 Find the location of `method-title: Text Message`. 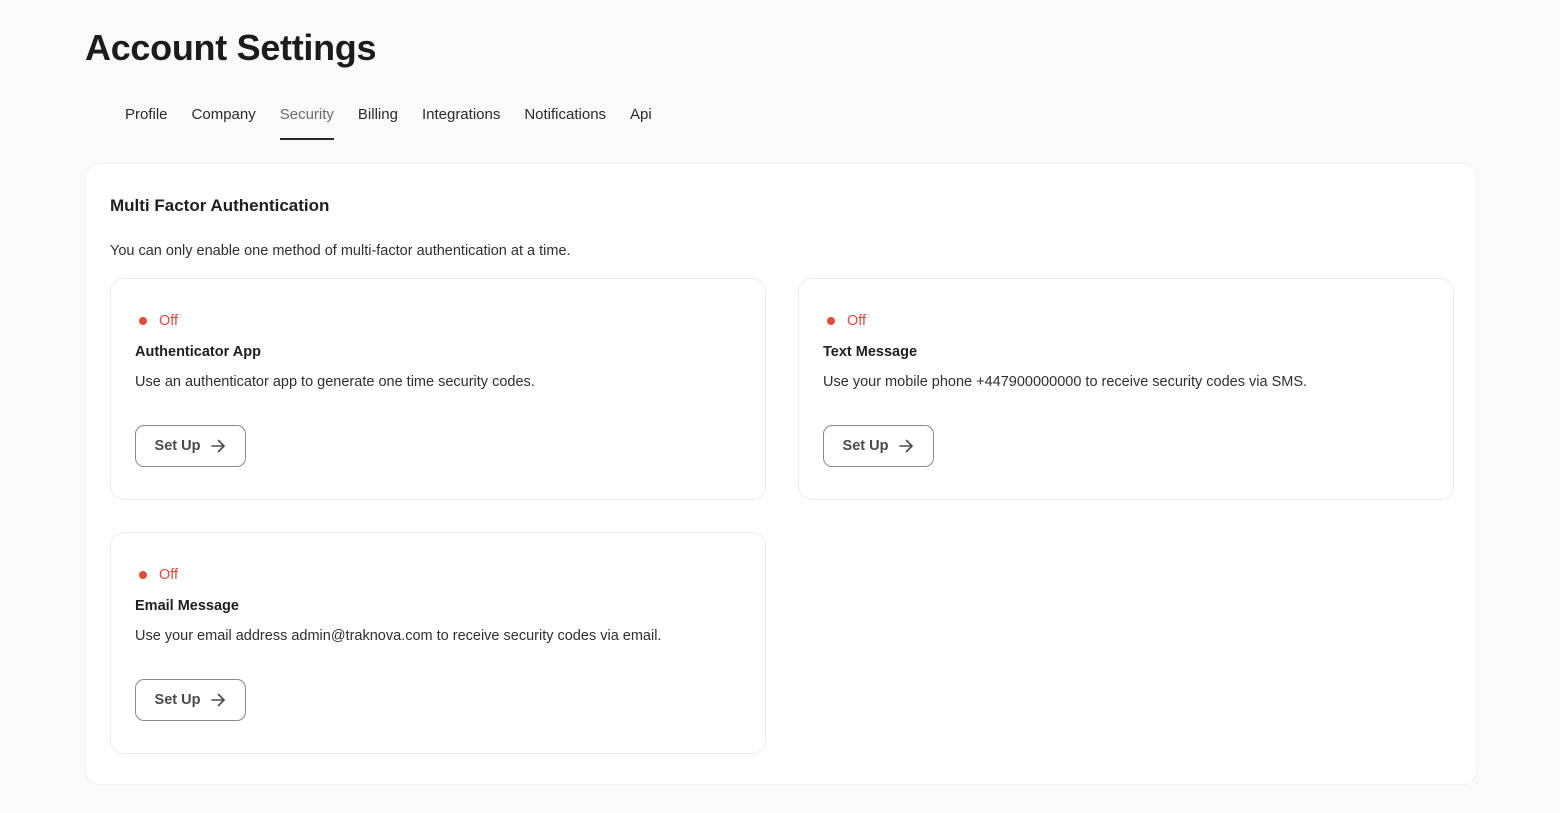

method-title: Text Message is located at coordinates (870, 352).